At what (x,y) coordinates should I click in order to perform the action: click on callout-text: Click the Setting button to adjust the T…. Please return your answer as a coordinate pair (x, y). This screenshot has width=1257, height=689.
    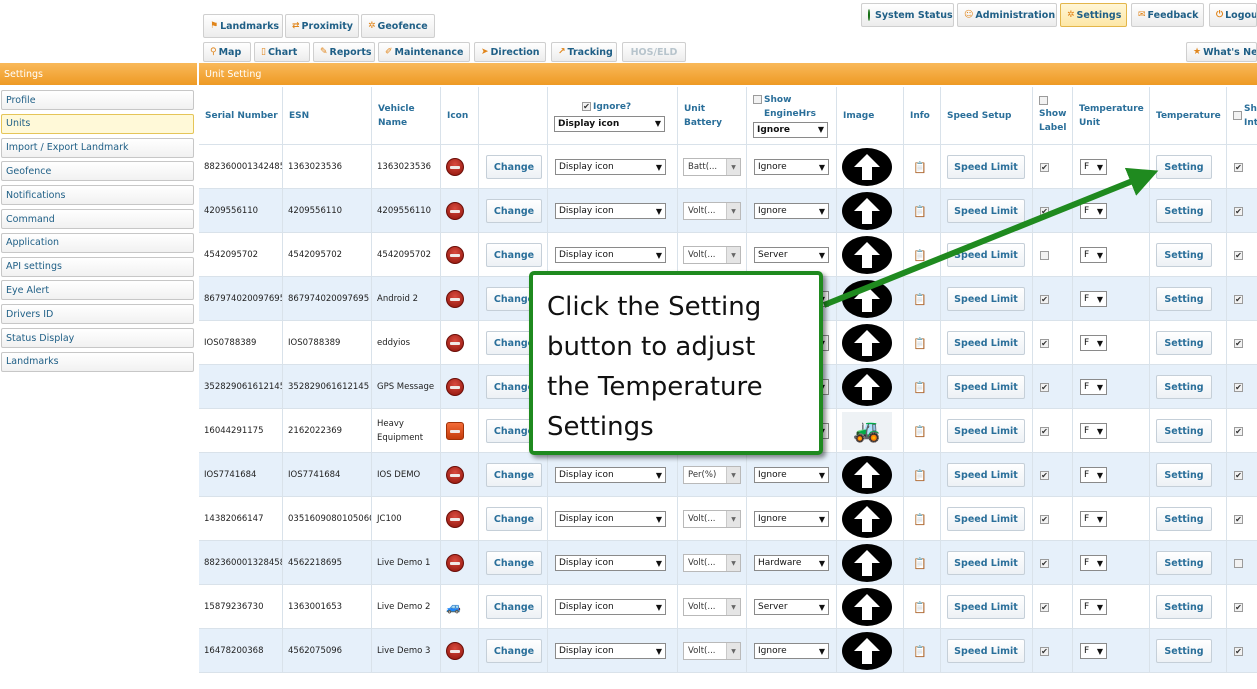
    Looking at the image, I should click on (655, 367).